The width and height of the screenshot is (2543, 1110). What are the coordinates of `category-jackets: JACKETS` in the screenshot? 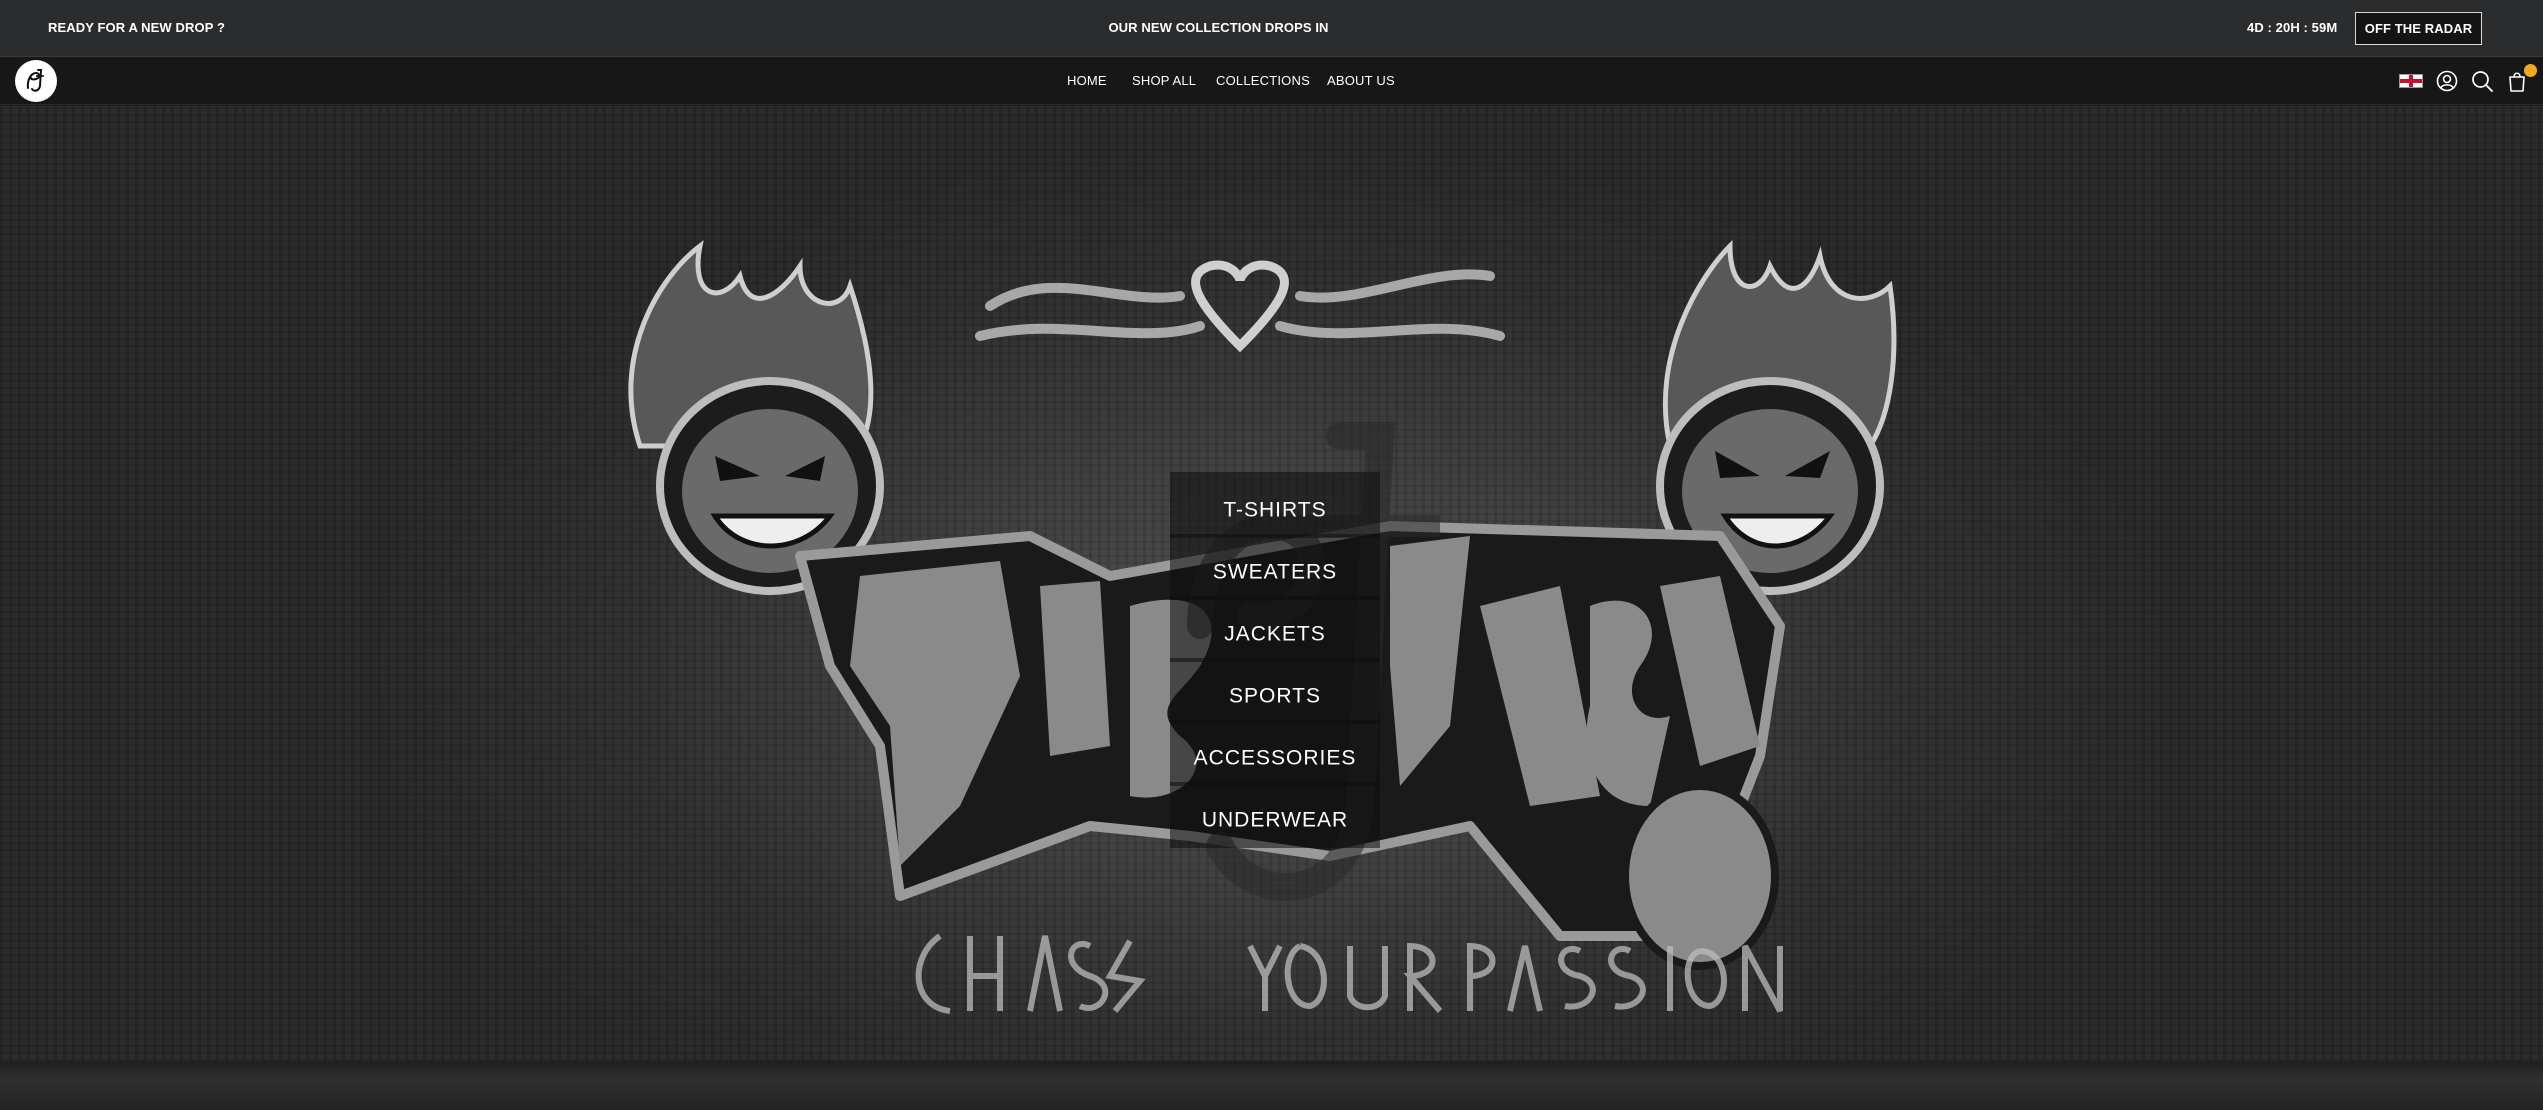 It's located at (1275, 629).